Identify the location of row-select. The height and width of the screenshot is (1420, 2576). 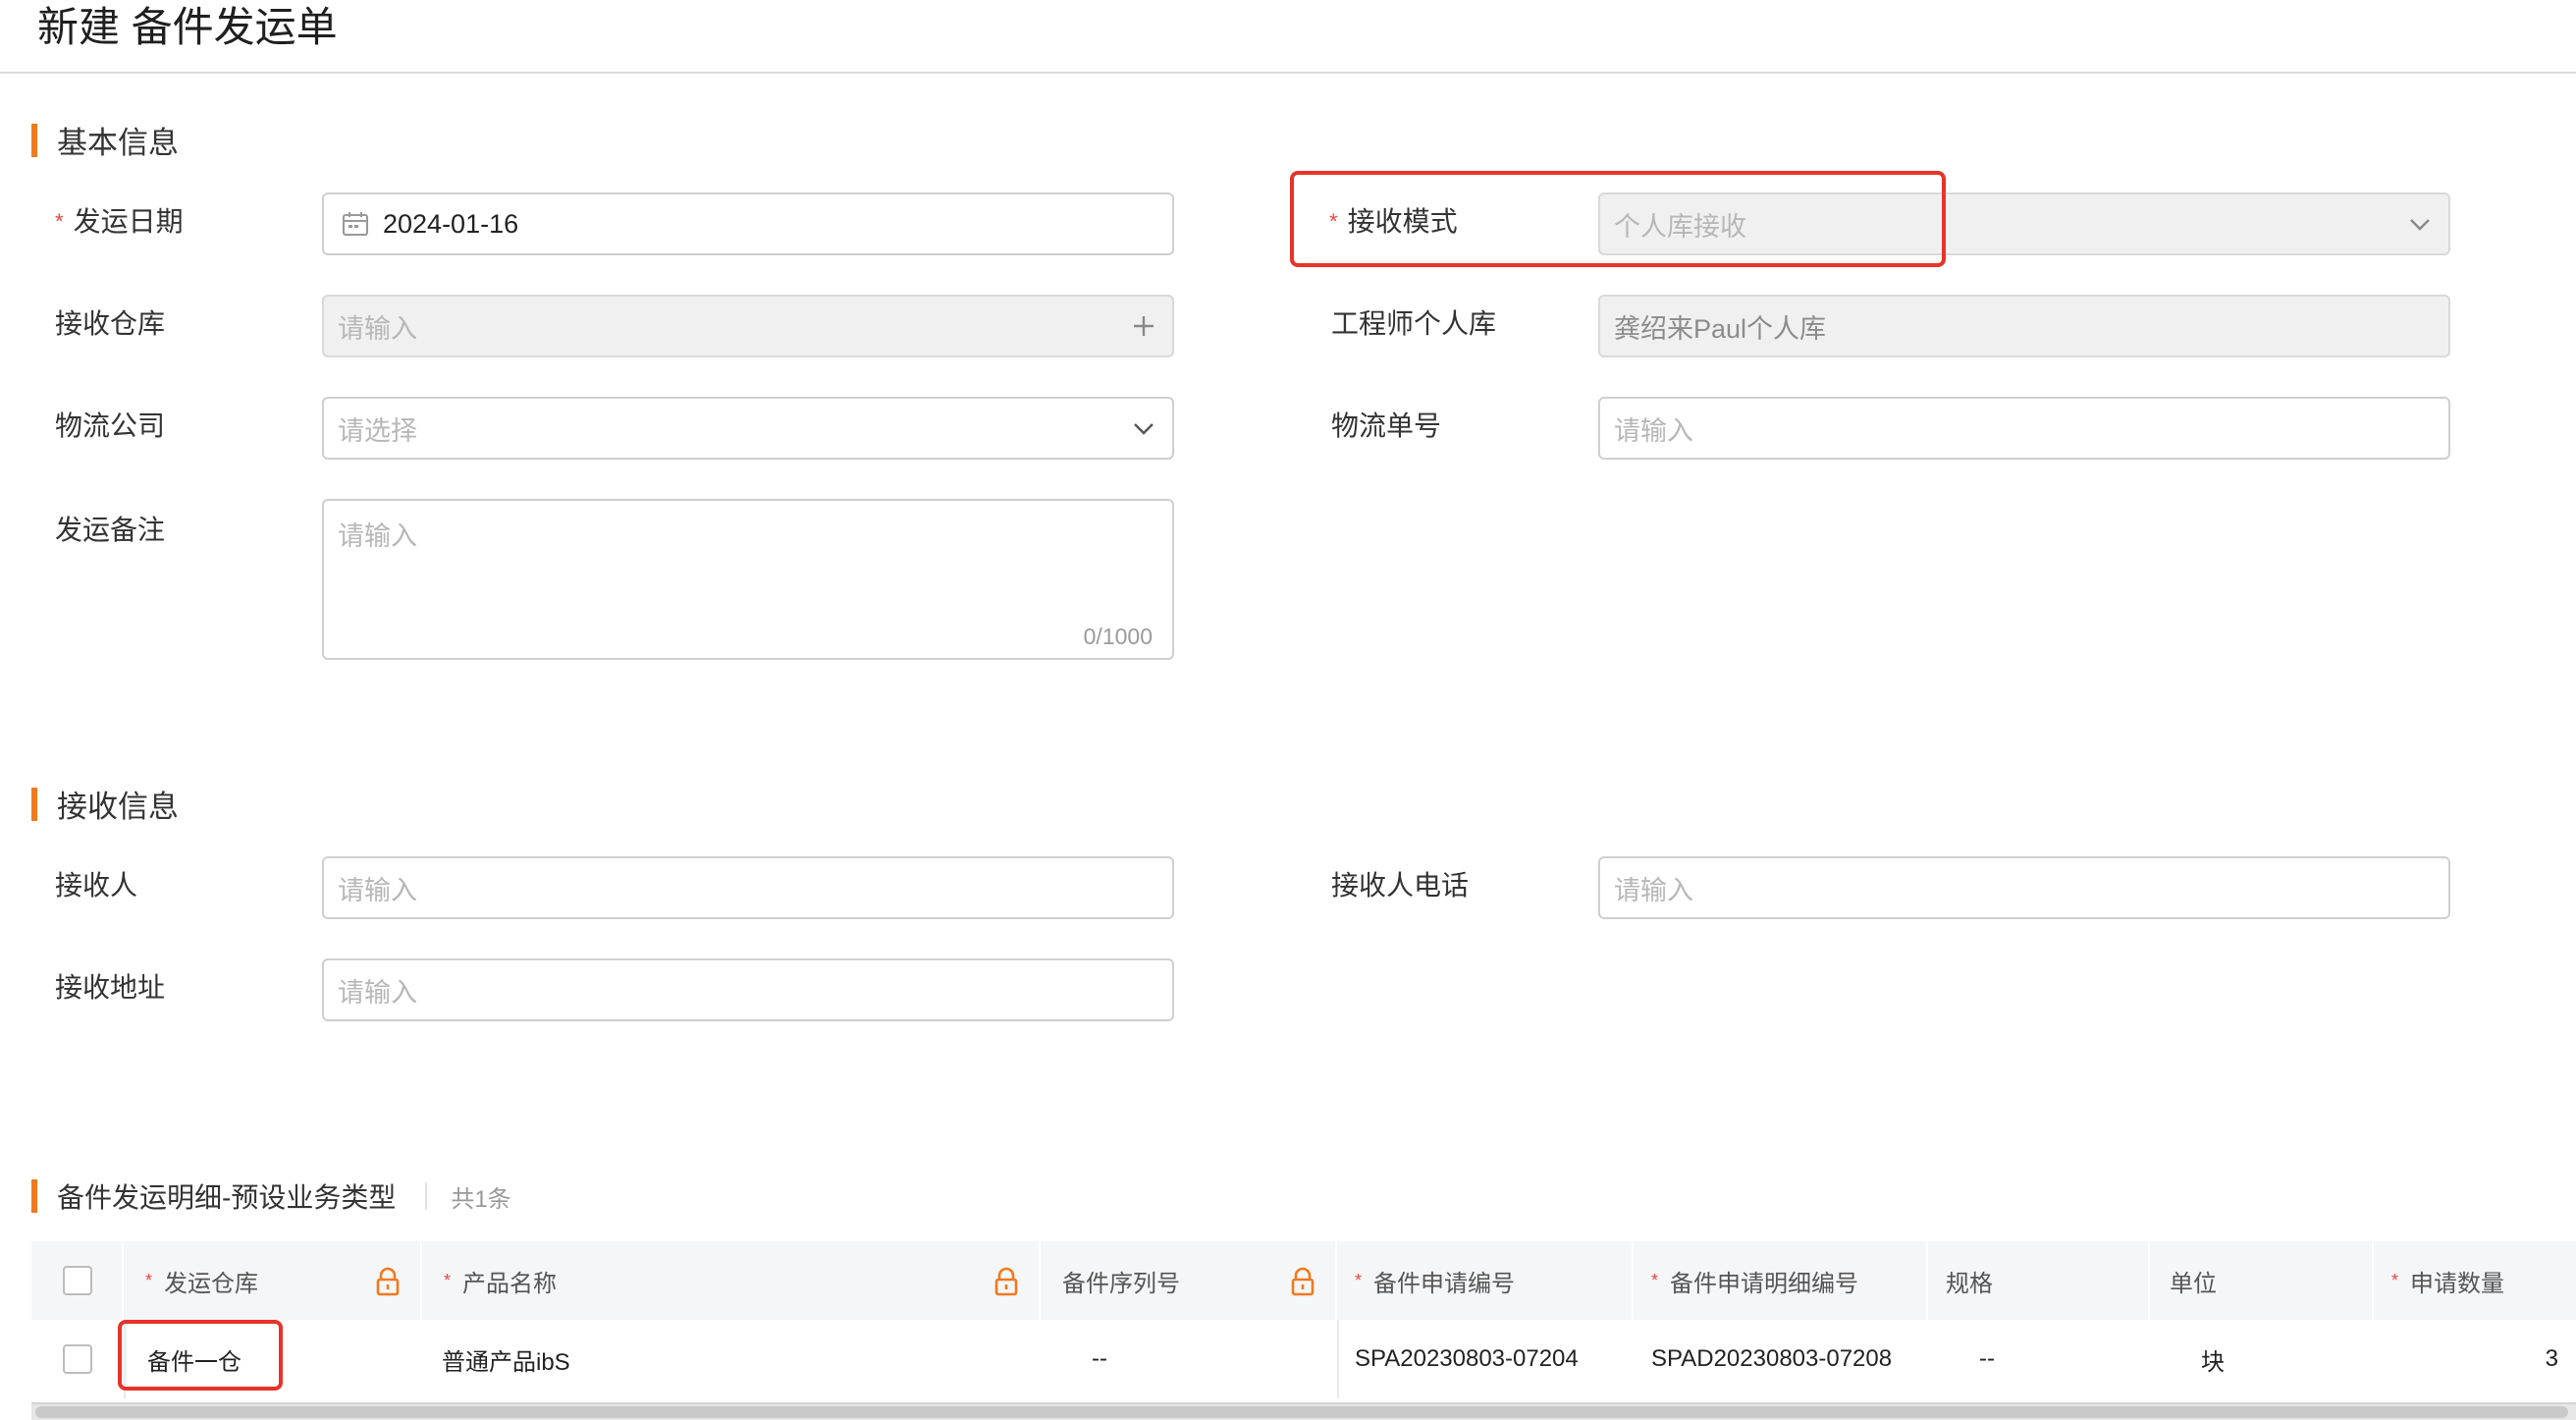
(77, 1359).